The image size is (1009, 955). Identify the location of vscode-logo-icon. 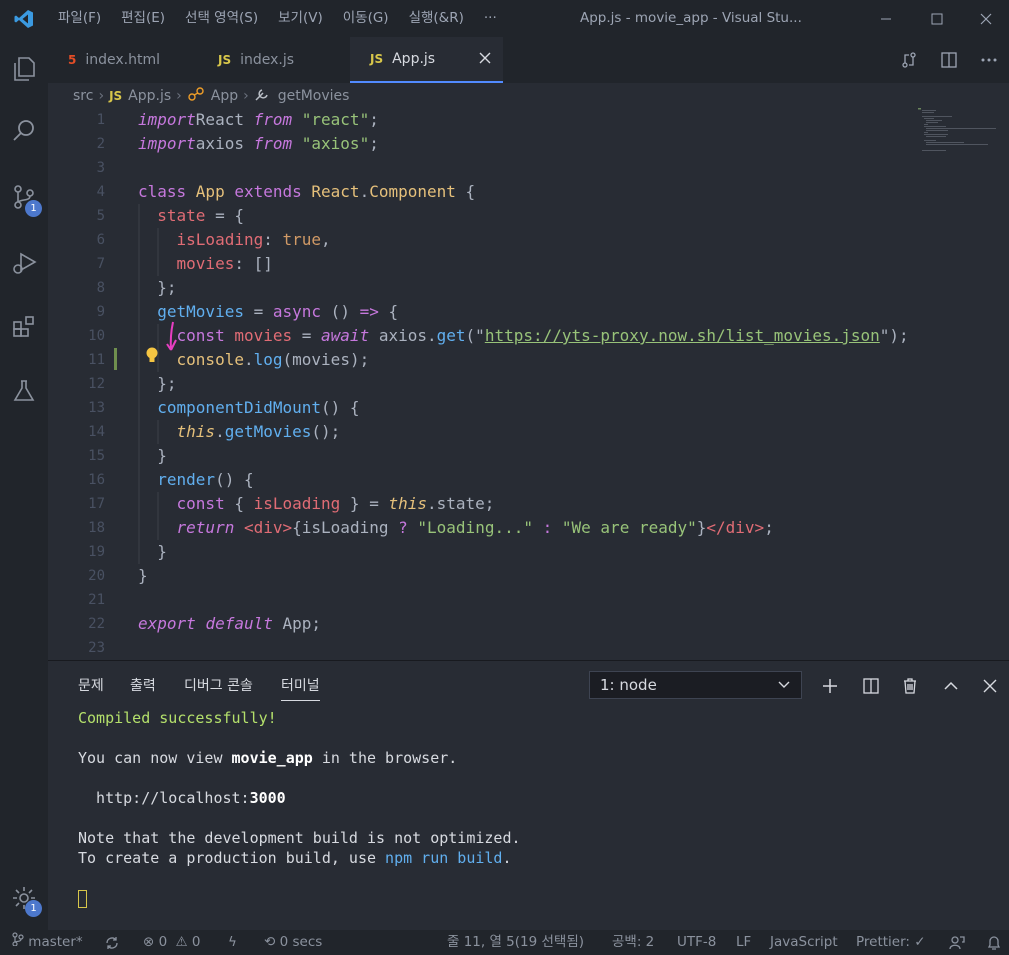
(24, 18).